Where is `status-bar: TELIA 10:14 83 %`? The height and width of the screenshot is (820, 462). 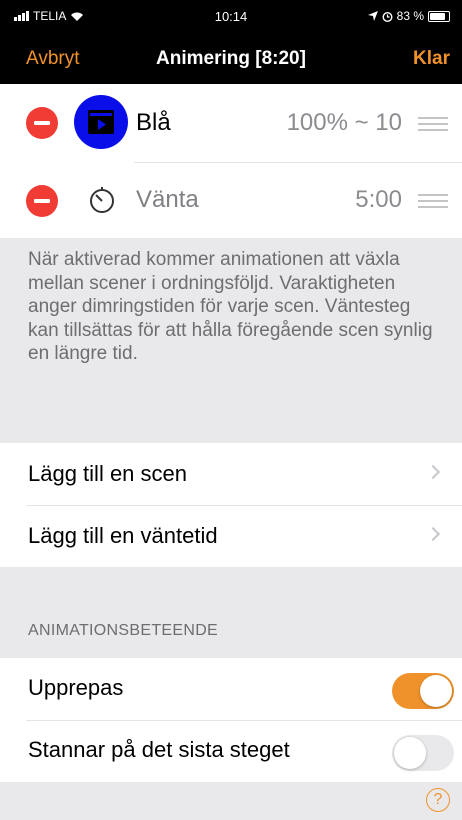
status-bar: TELIA 10:14 83 % is located at coordinates (231, 16).